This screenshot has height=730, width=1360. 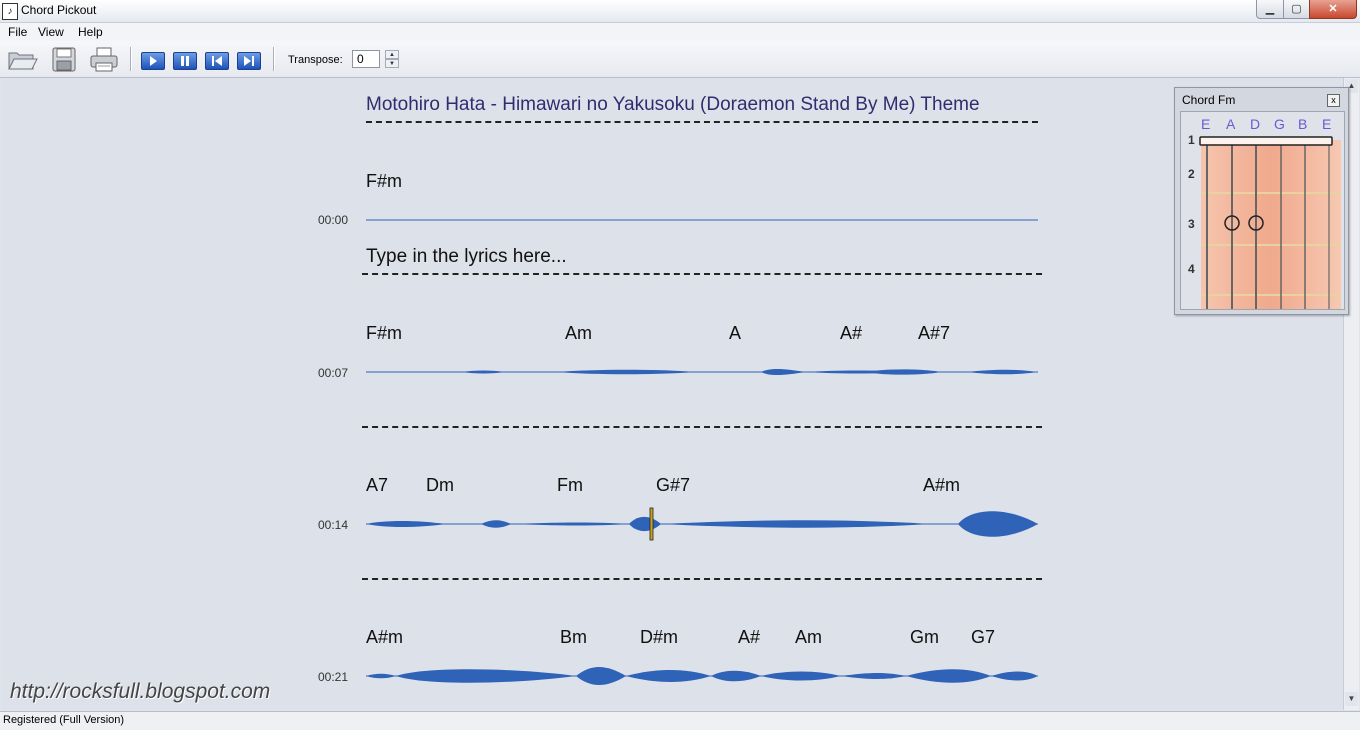 I want to click on close-button: ✕, so click(x=1333, y=9).